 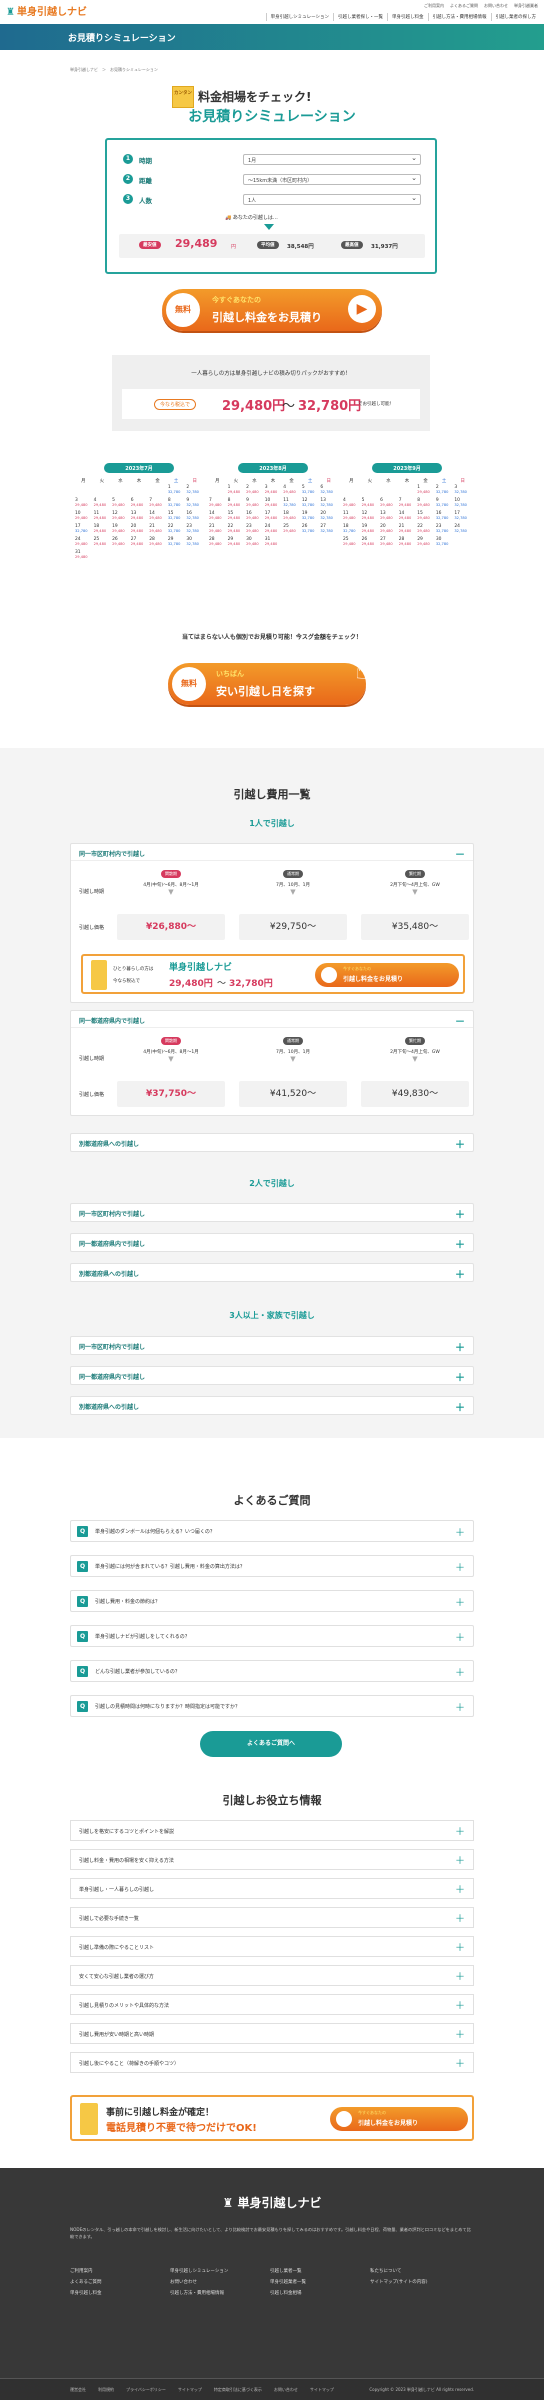 I want to click on calendar-day: 3 29,480, so click(x=273, y=491).